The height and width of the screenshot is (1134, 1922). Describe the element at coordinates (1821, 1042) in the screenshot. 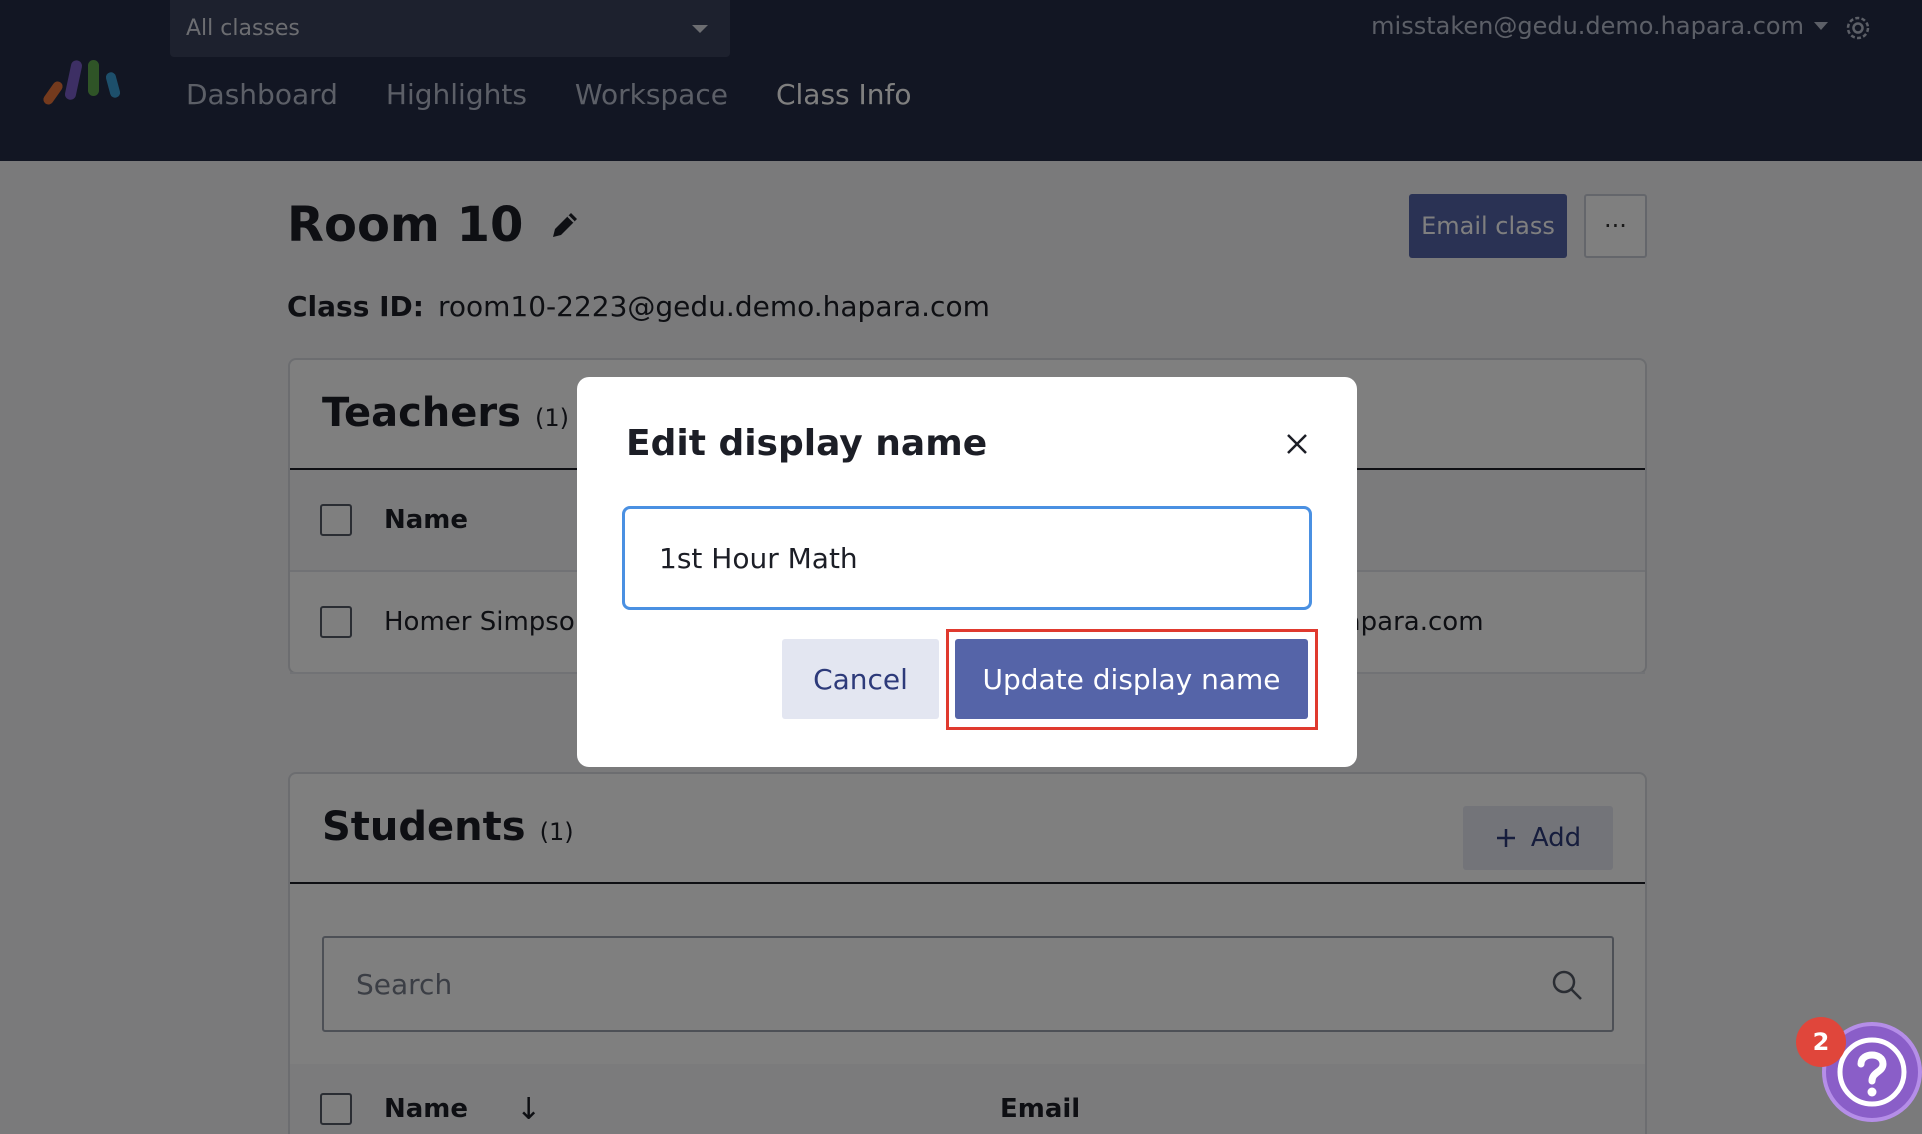

I see `notification-badge: 2` at that location.